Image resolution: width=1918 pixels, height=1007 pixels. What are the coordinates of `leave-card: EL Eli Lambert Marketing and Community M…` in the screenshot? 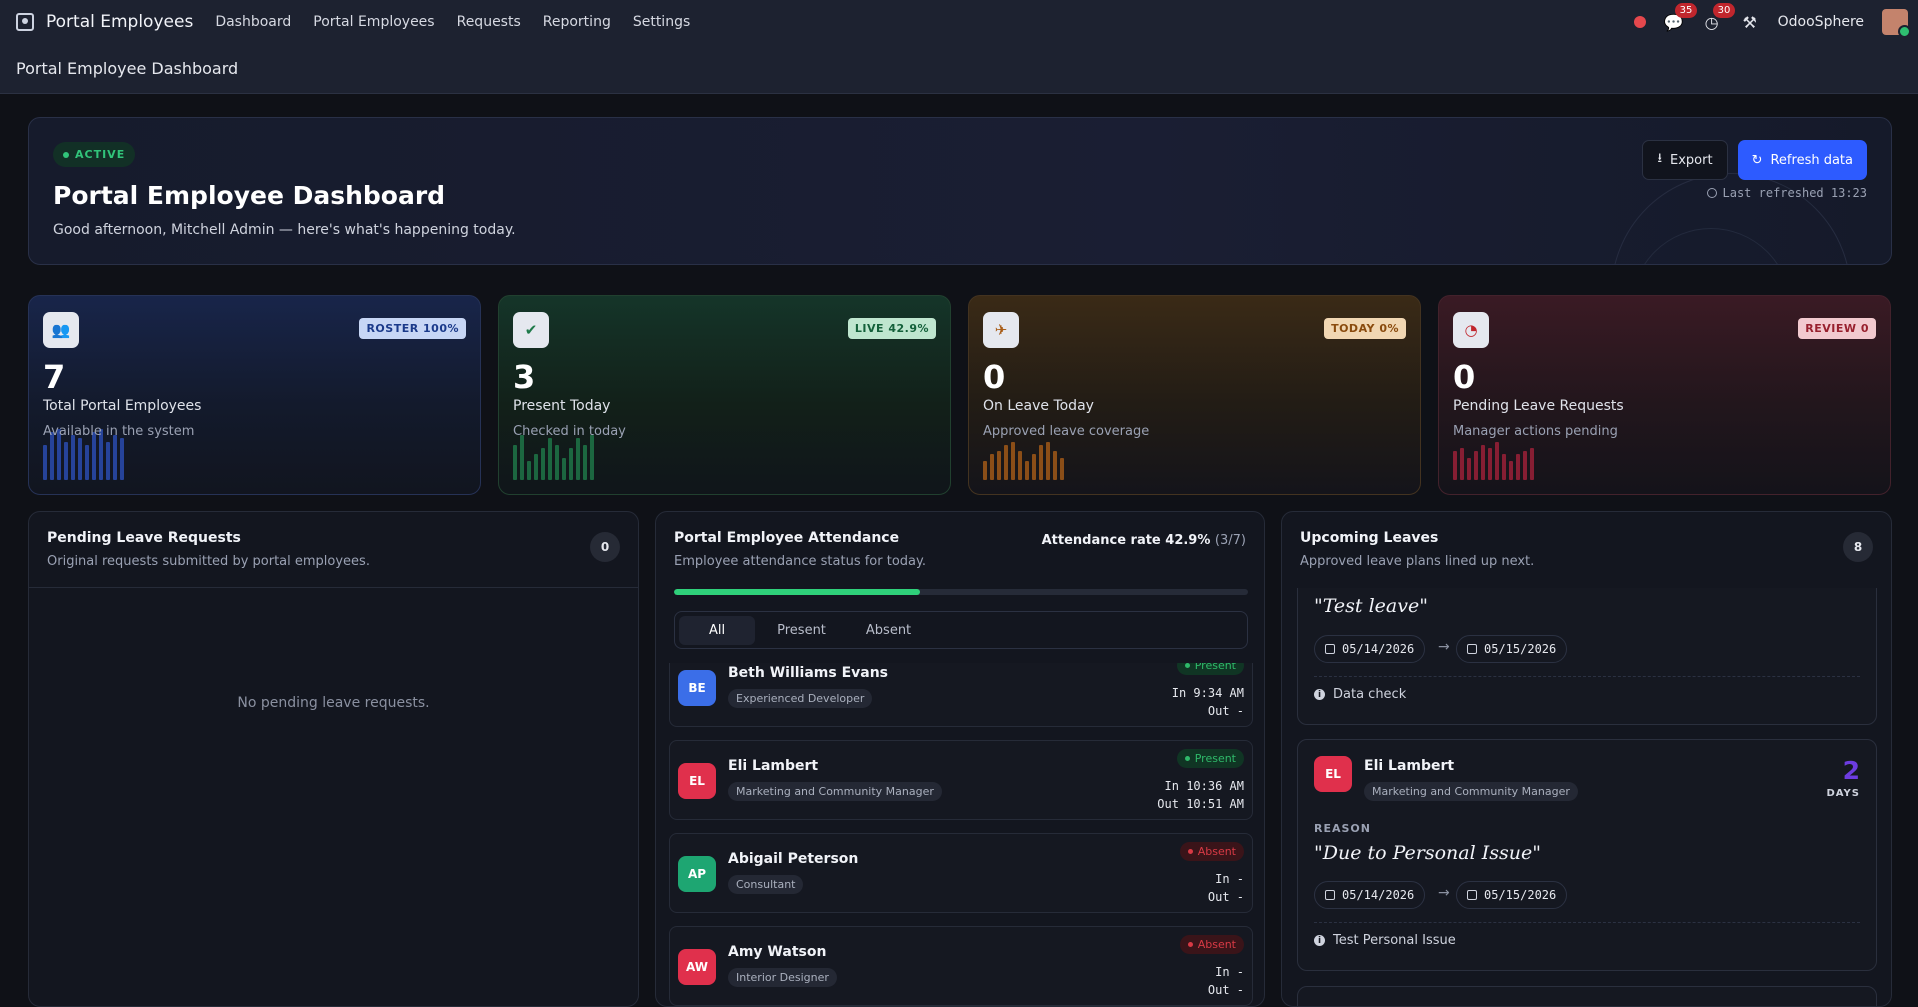 It's located at (1587, 855).